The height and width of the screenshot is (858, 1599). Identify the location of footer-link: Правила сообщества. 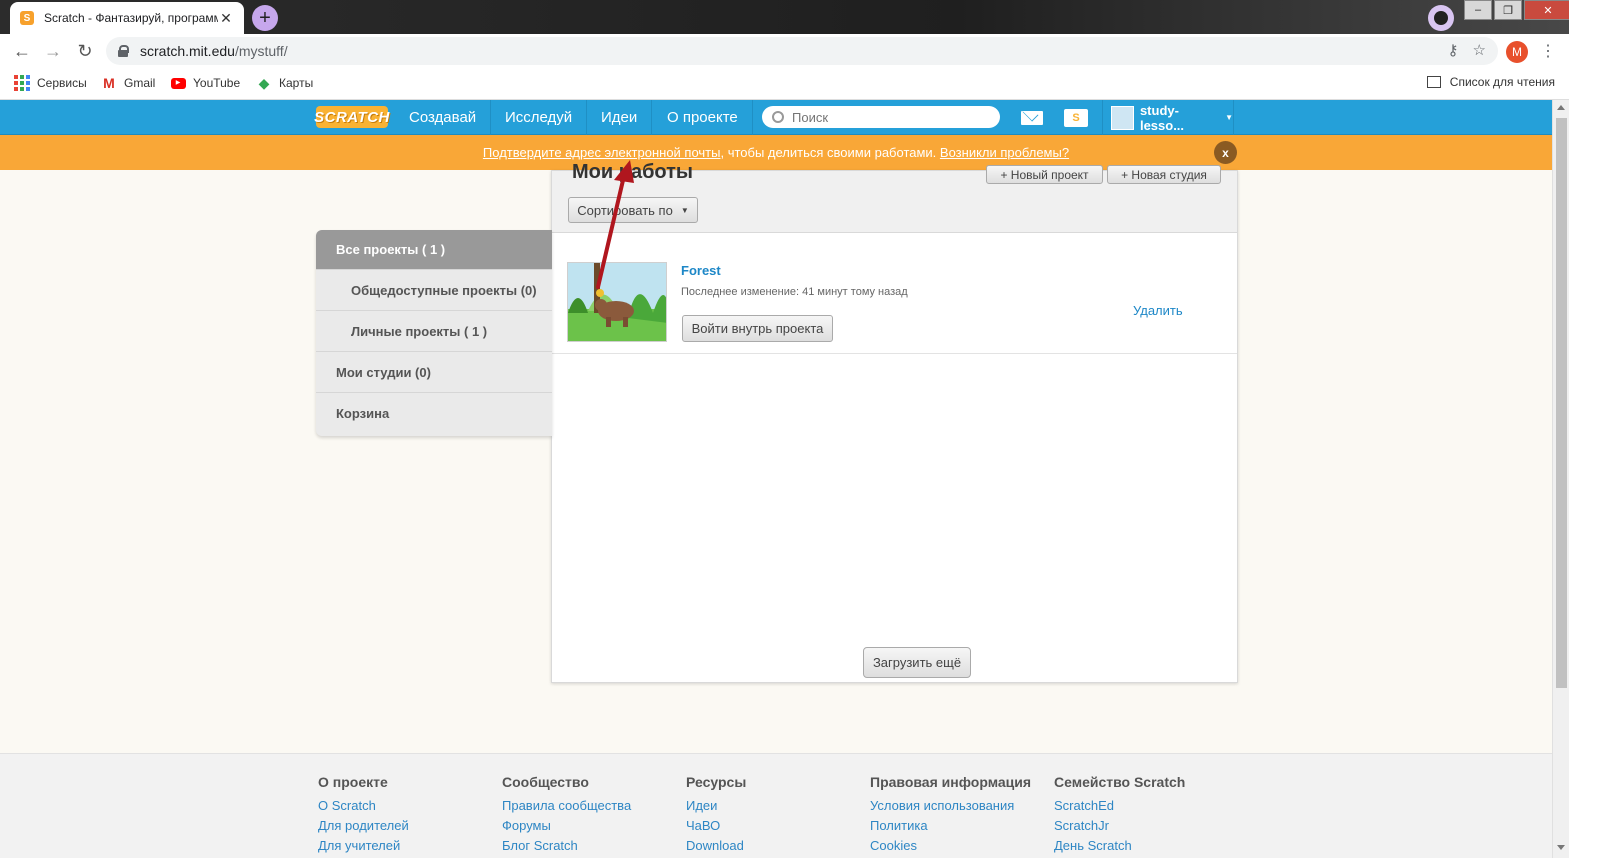
(566, 806).